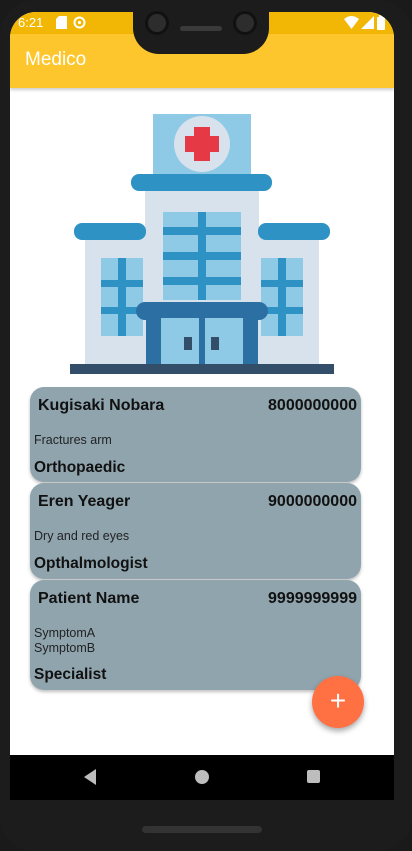 The height and width of the screenshot is (851, 412). I want to click on camera-notch, so click(201, 27).